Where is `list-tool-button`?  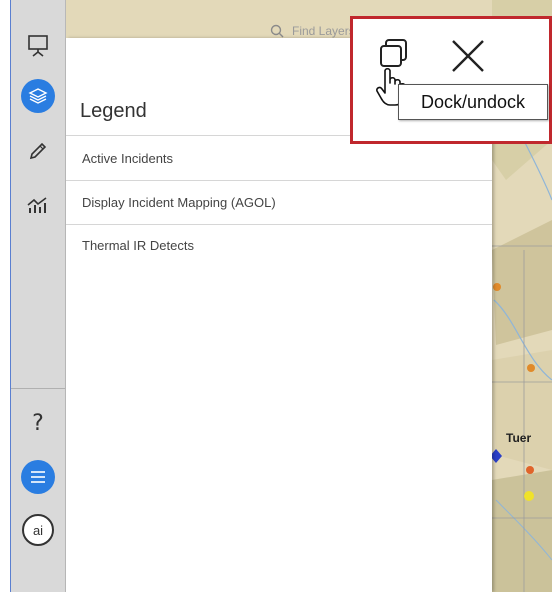
list-tool-button is located at coordinates (38, 477).